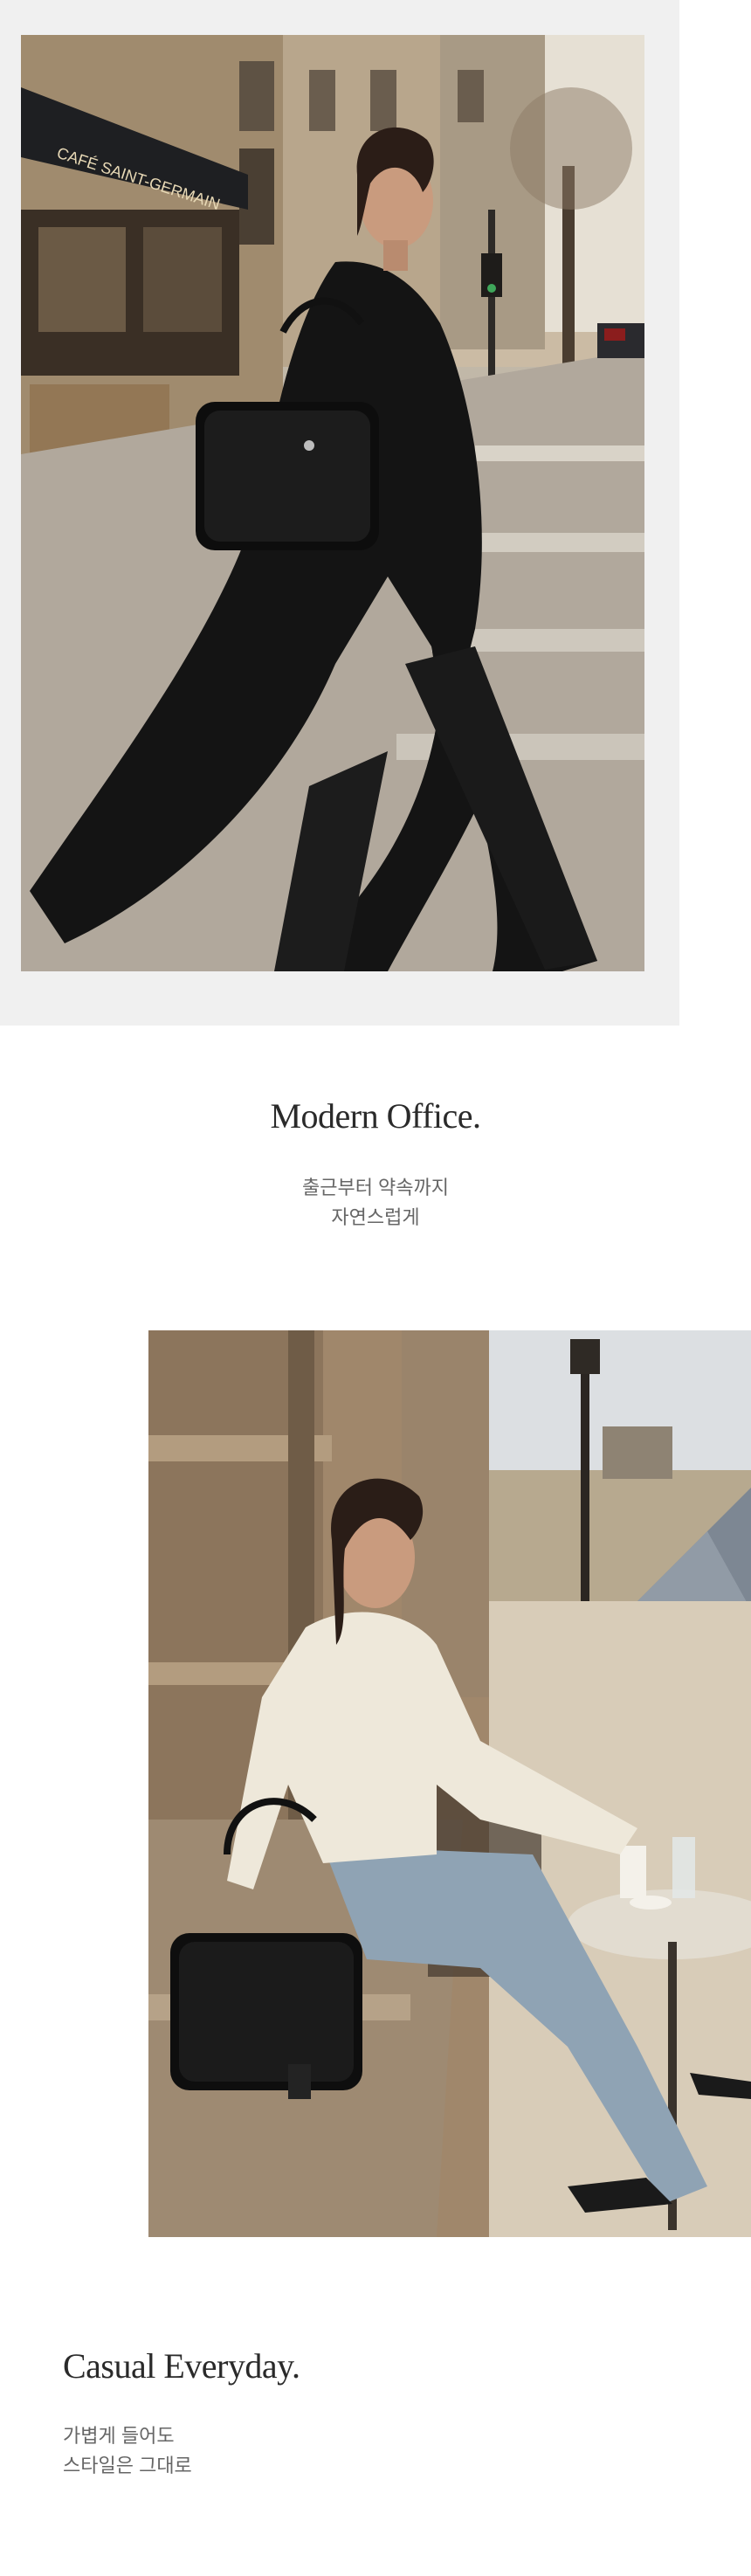 This screenshot has width=751, height=2576. I want to click on section-title-modern-office: Modern Office., so click(375, 1116).